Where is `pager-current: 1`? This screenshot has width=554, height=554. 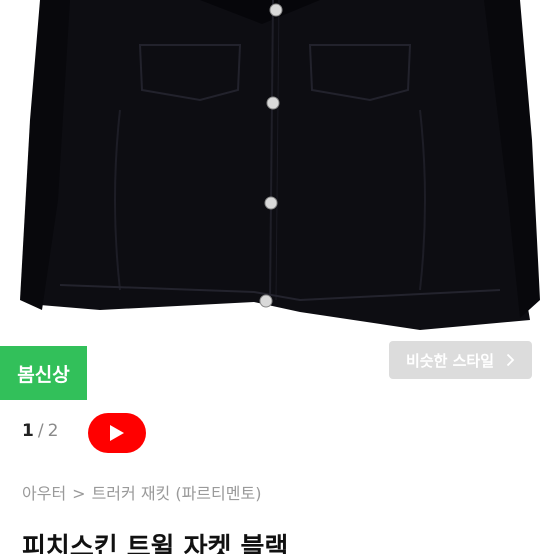
pager-current: 1 is located at coordinates (28, 431).